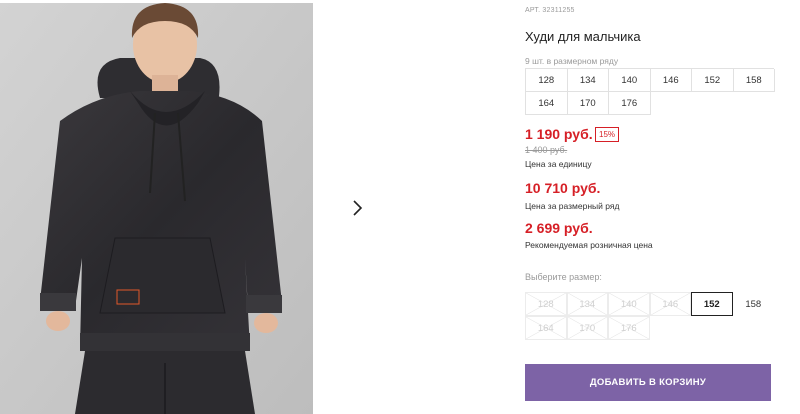  I want to click on size-row-cell: 134, so click(588, 80).